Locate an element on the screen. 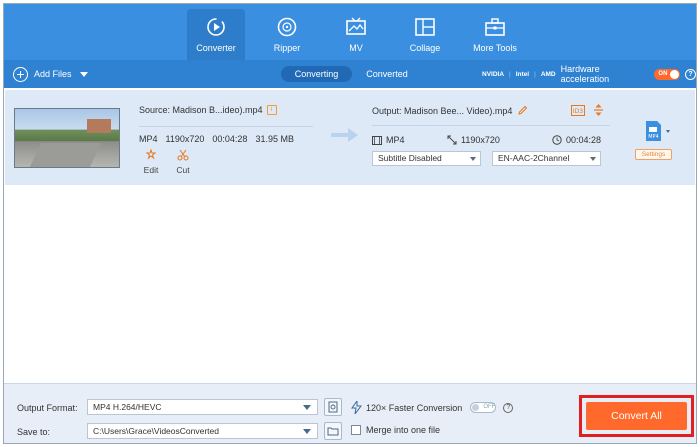 Image resolution: width=700 pixels, height=447 pixels. svg-text: ID3 is located at coordinates (578, 111).